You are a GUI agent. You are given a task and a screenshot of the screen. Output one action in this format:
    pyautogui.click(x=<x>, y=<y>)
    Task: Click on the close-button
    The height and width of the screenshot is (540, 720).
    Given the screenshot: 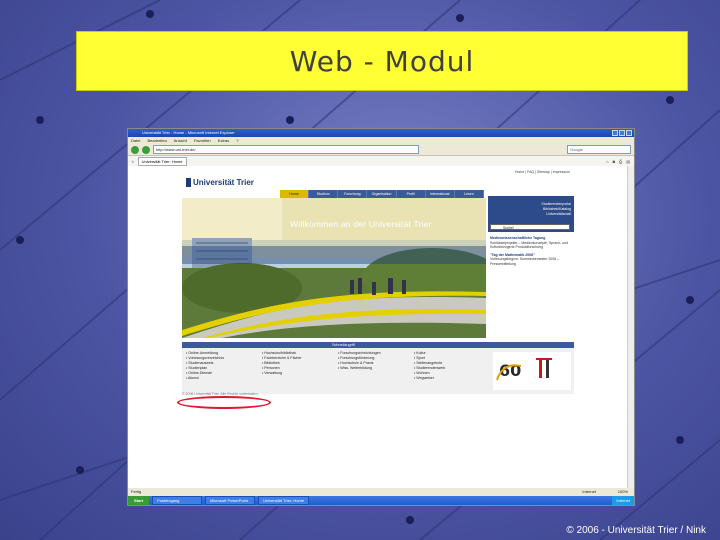 What is the action you would take?
    pyautogui.click(x=629, y=133)
    